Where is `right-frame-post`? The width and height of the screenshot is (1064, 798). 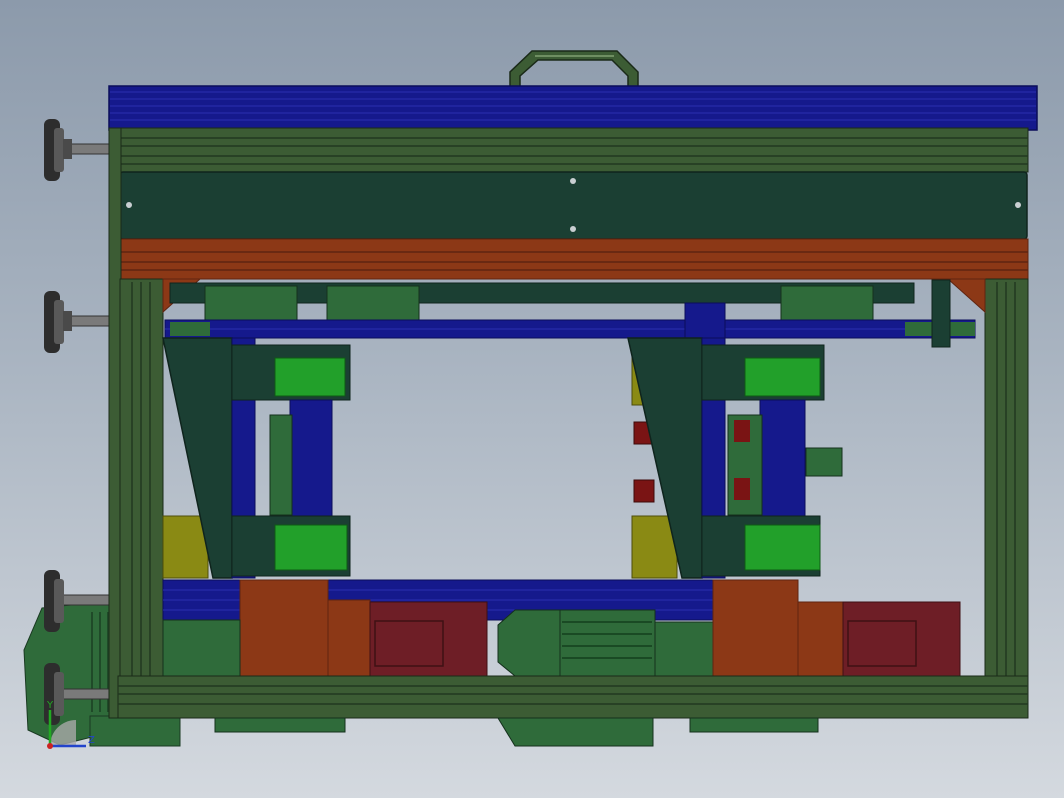
right-frame-post is located at coordinates (1006, 479).